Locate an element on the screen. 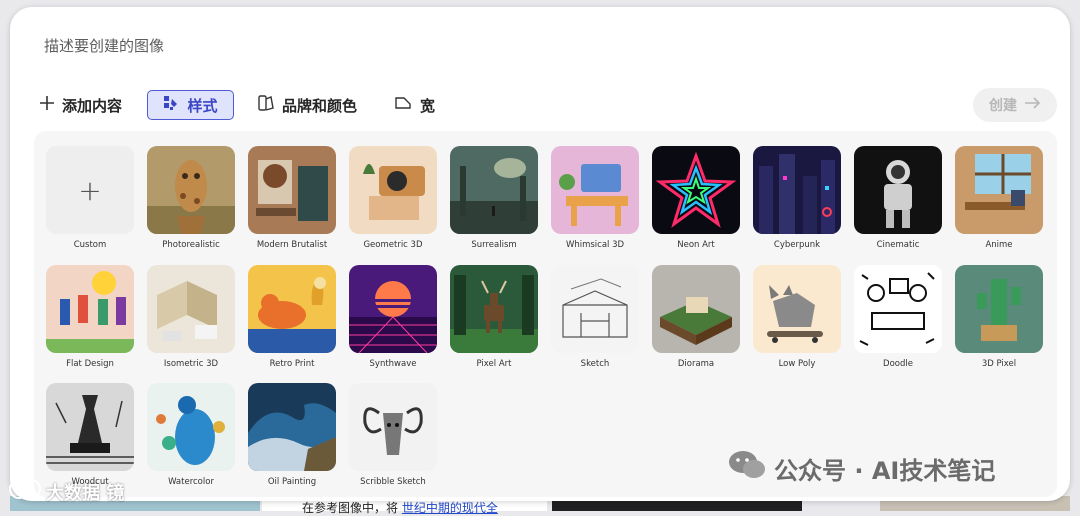 The height and width of the screenshot is (516, 1080). surreal-forest-thumbnail is located at coordinates (494, 190).